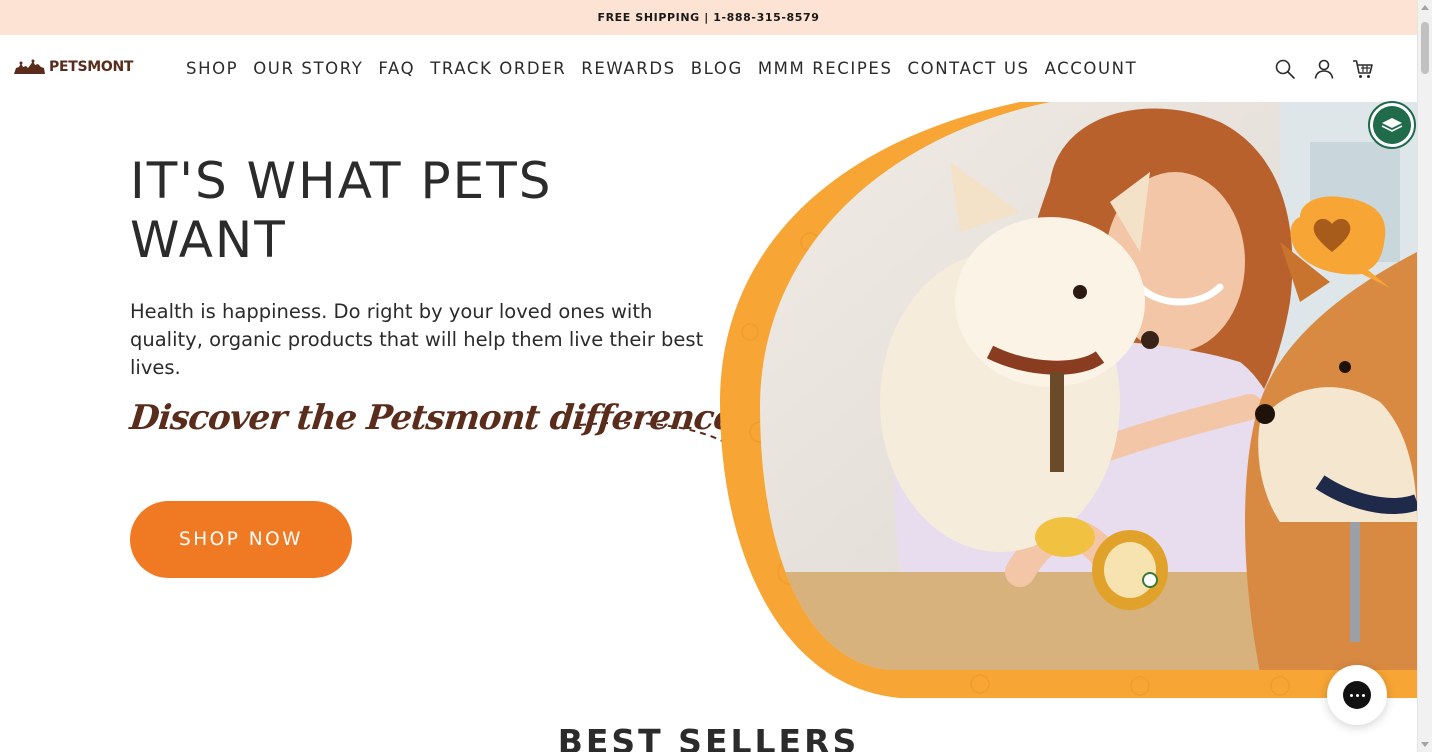  I want to click on nav-item-account: ACCOUNT, so click(1091, 68).